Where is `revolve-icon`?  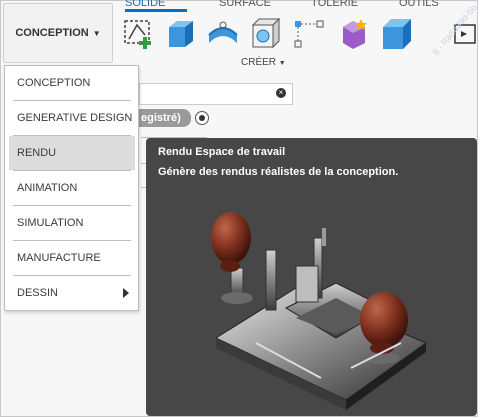 revolve-icon is located at coordinates (223, 33).